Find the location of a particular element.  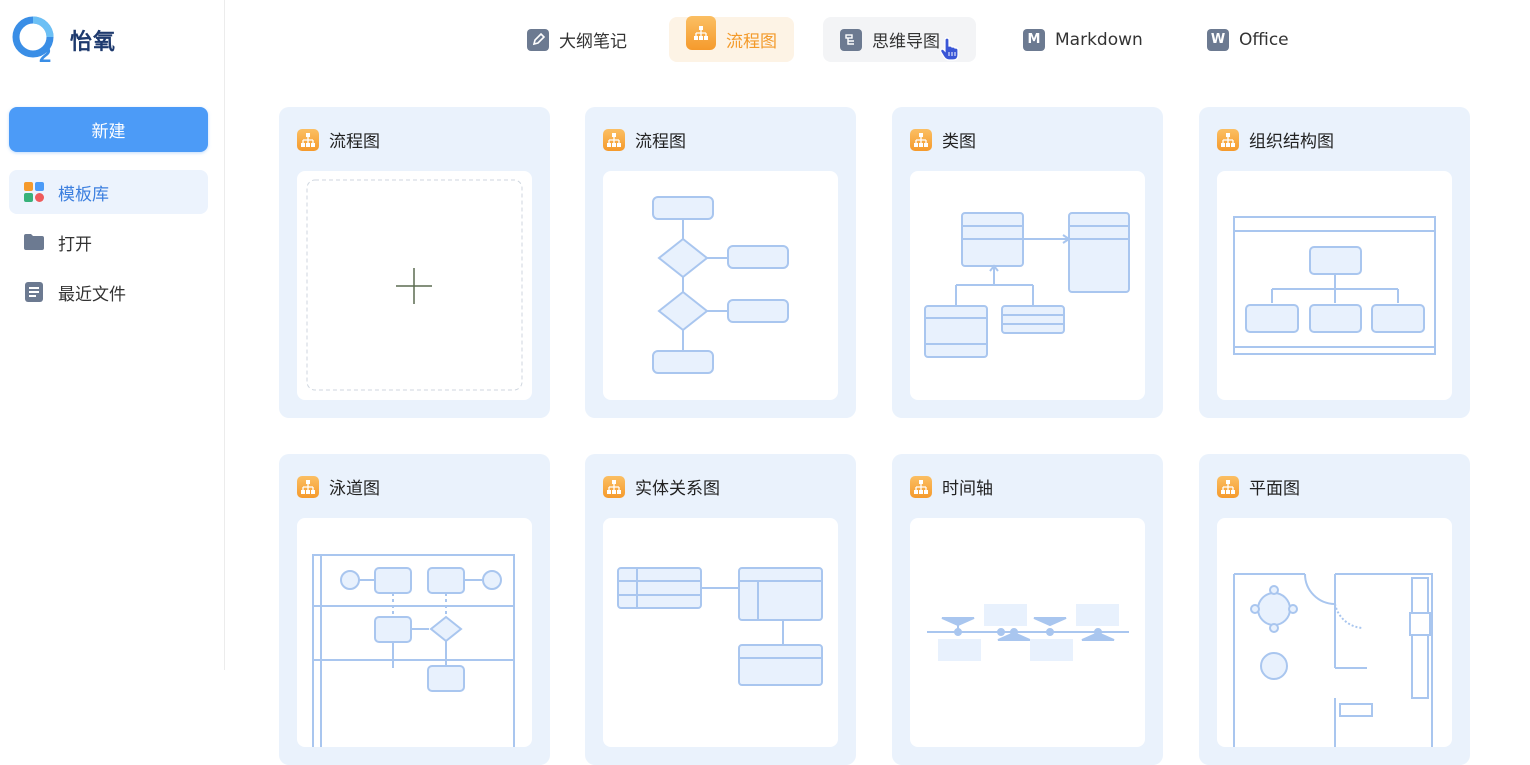

template-card-er-diagram: 实体关系图 is located at coordinates (720, 609).